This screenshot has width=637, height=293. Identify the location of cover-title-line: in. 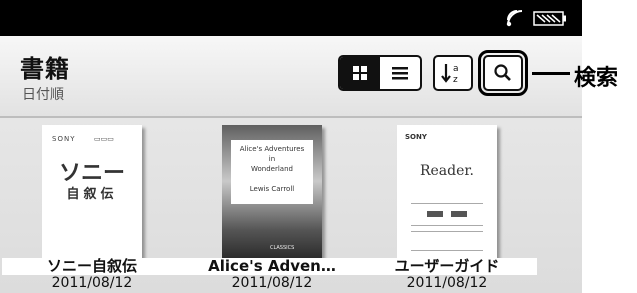
(272, 159).